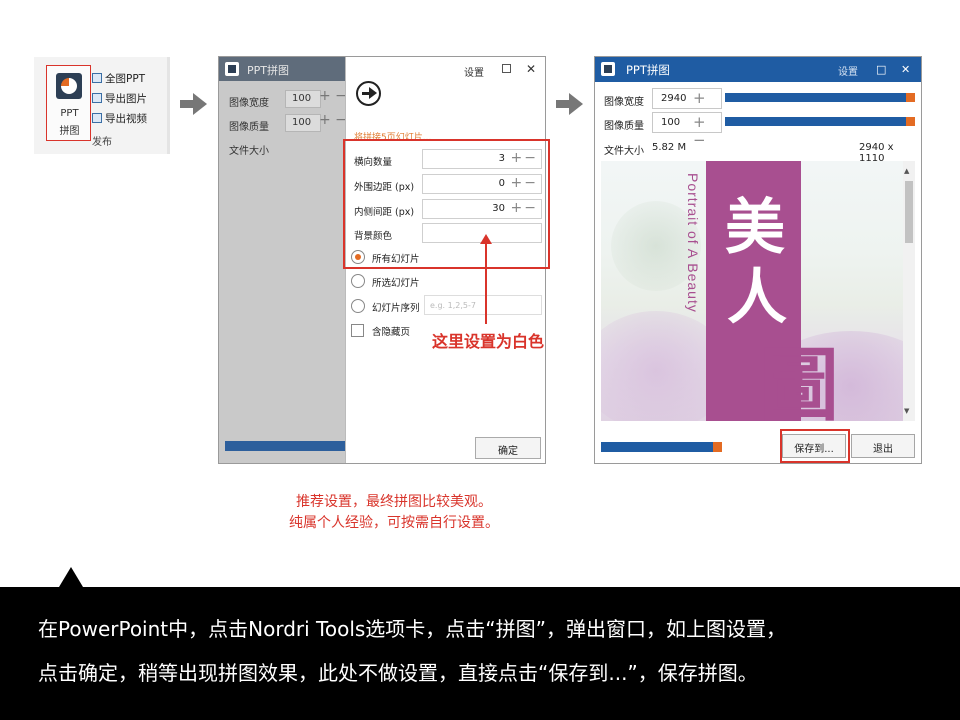 The width and height of the screenshot is (960, 720). Describe the element at coordinates (671, 122) in the screenshot. I see `quality-value: 100` at that location.